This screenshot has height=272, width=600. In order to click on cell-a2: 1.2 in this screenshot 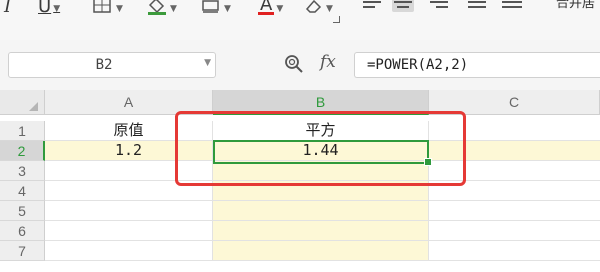, I will do `click(129, 151)`.